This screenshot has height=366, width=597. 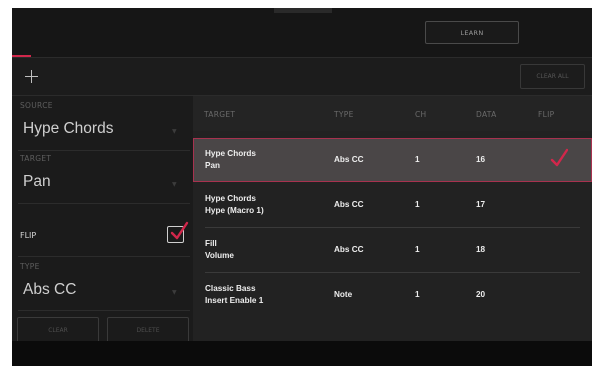 I want to click on column-header-flip: FLIP, so click(x=546, y=114).